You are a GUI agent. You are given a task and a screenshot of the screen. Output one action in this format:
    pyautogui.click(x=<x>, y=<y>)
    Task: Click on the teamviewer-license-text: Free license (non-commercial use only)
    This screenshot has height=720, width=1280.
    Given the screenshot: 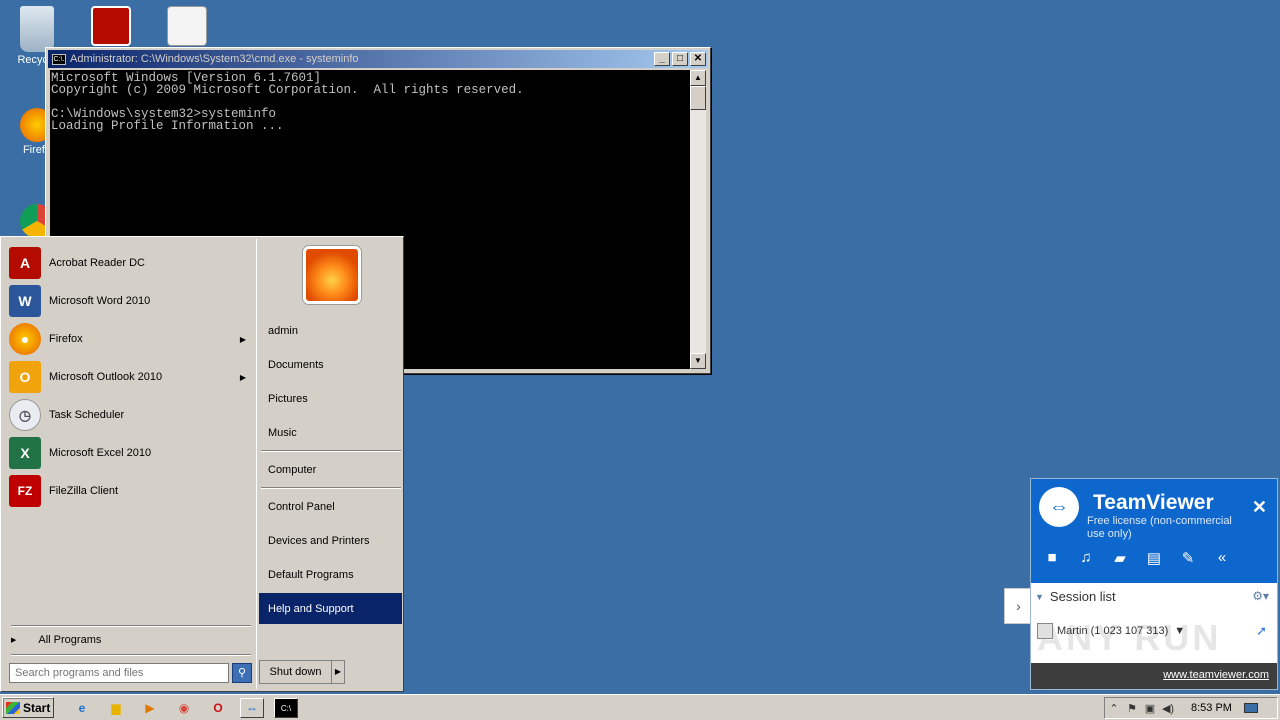 What is the action you would take?
    pyautogui.click(x=1159, y=527)
    